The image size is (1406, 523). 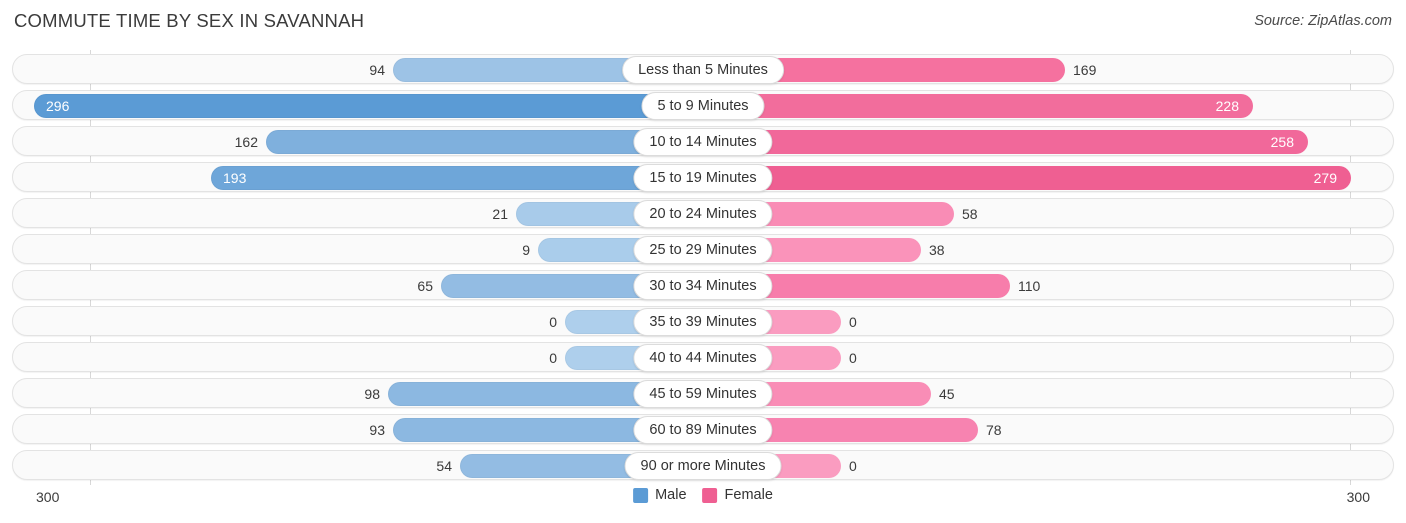 I want to click on bar-value-female: 279, so click(x=1325, y=178).